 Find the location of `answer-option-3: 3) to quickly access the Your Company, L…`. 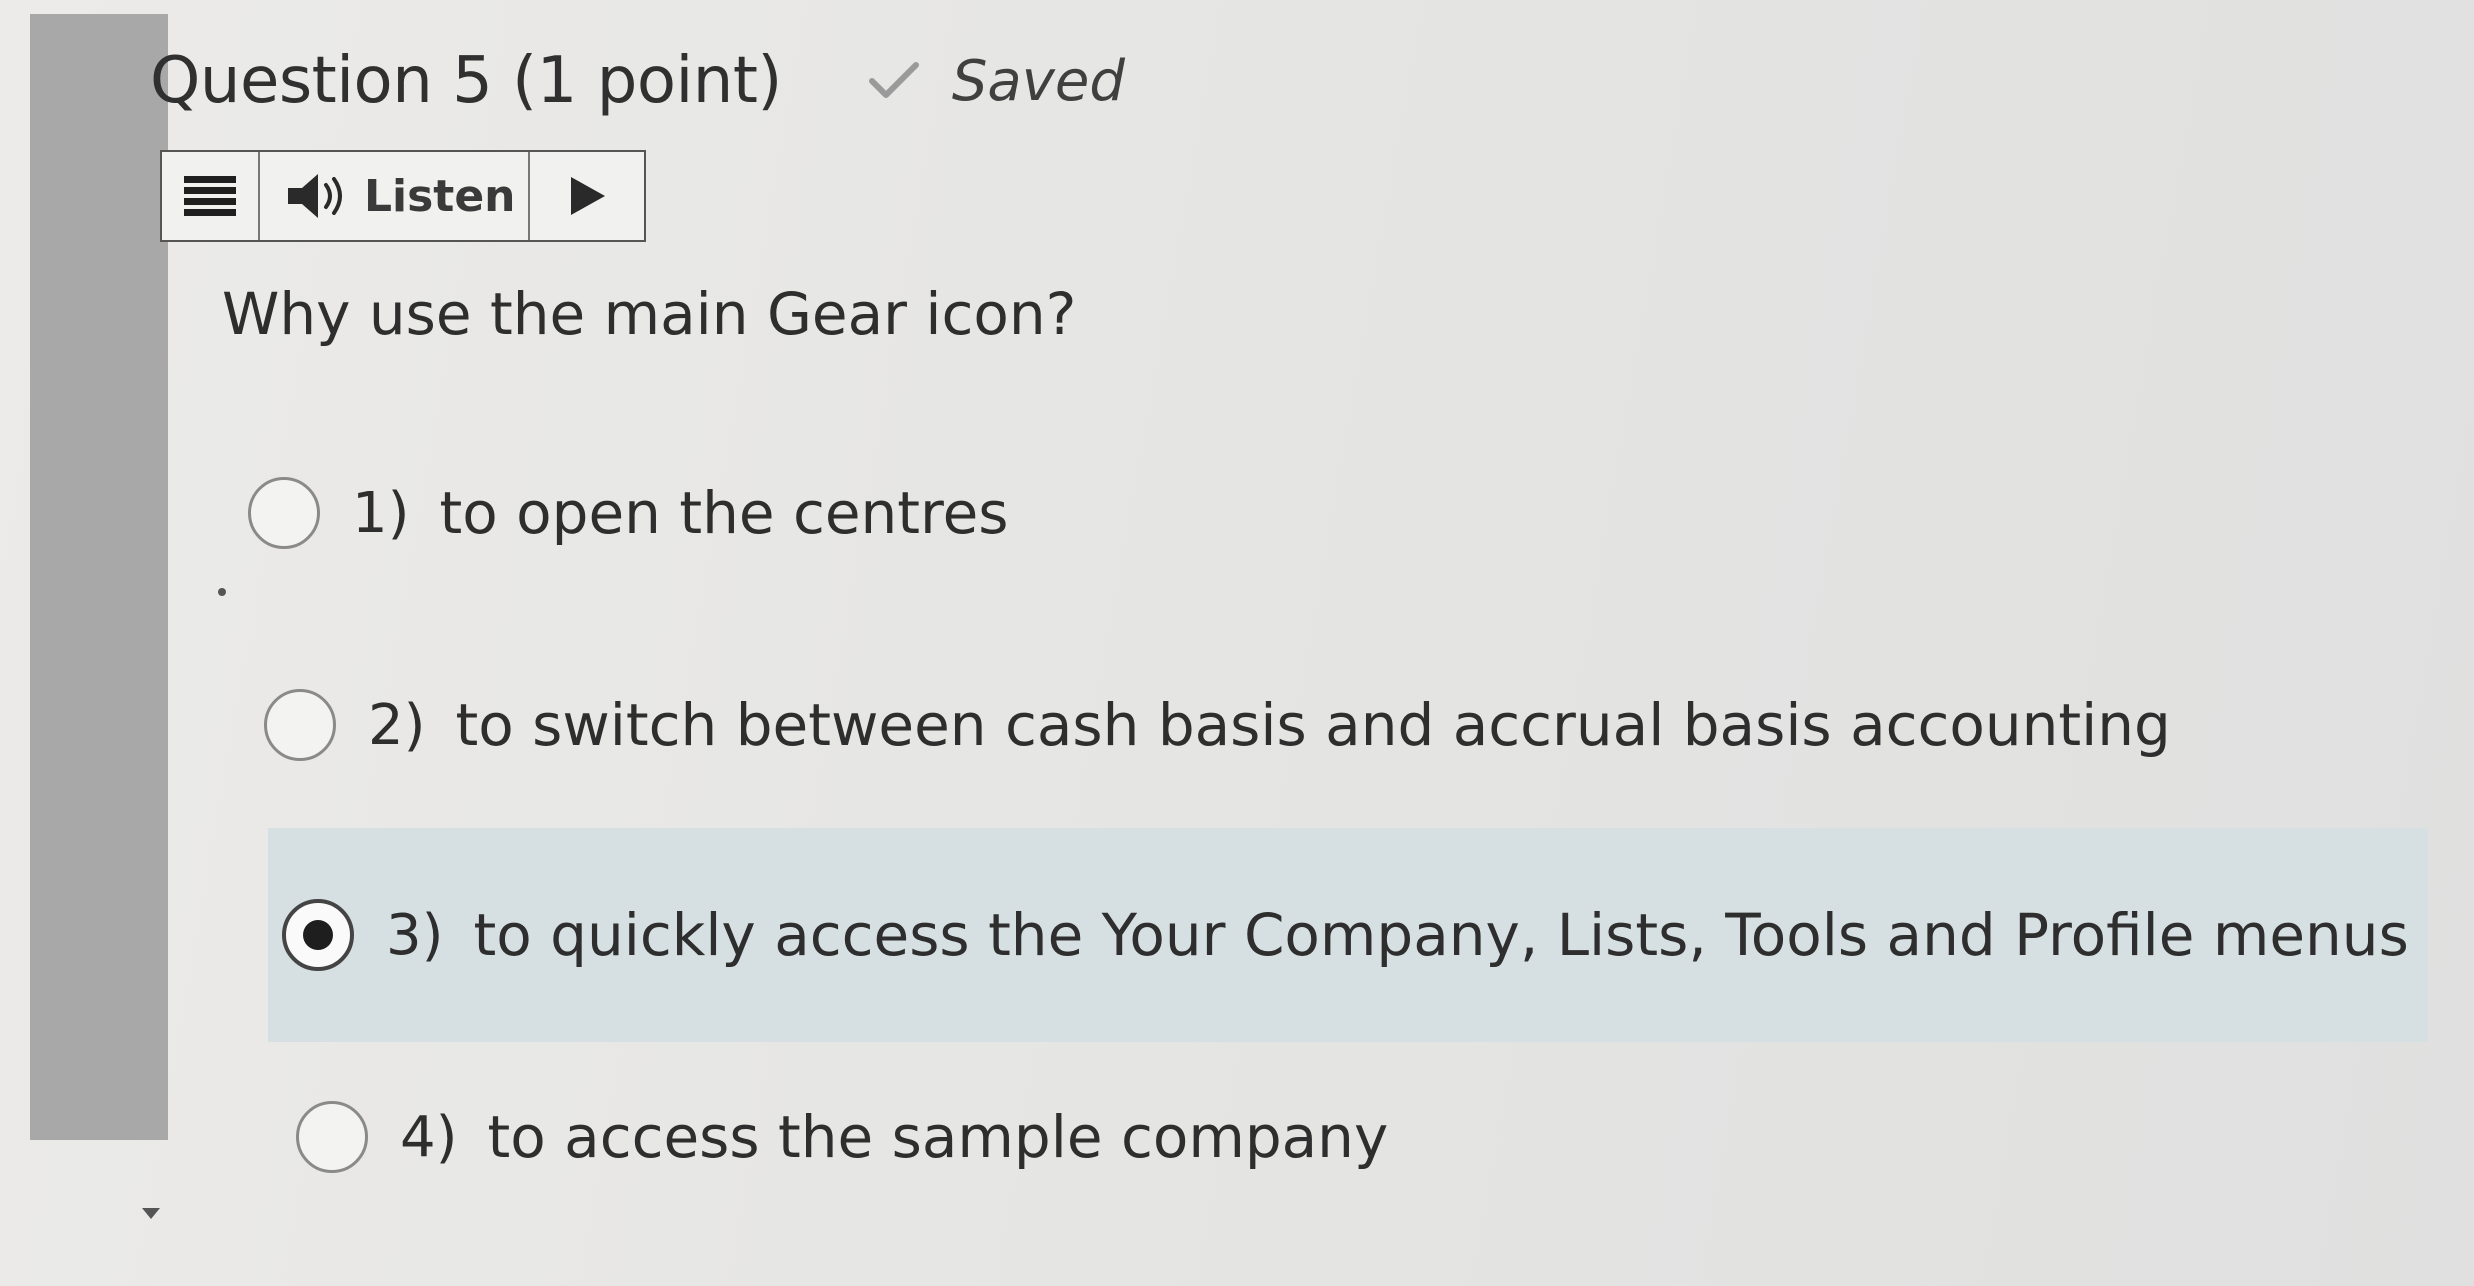

answer-option-3: 3) to quickly access the Your Company, L… is located at coordinates (1348, 935).